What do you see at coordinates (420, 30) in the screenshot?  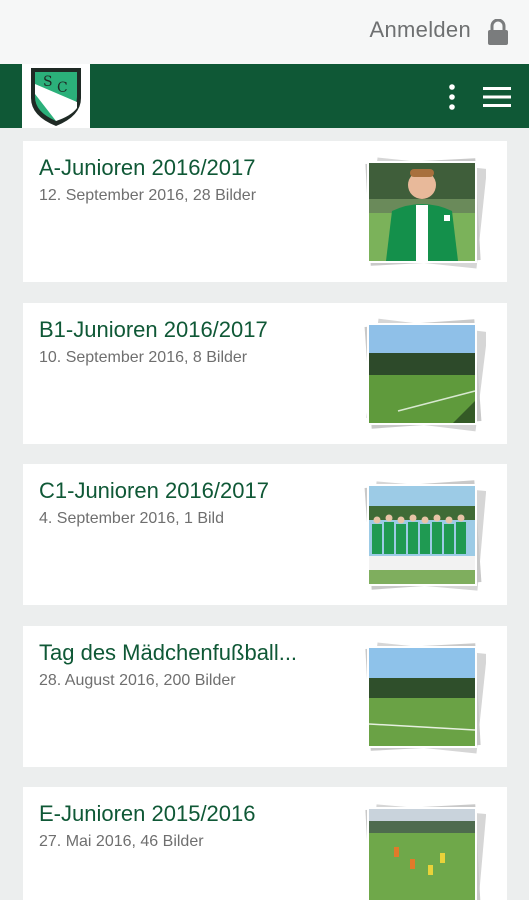 I see `login-link: Anmelden` at bounding box center [420, 30].